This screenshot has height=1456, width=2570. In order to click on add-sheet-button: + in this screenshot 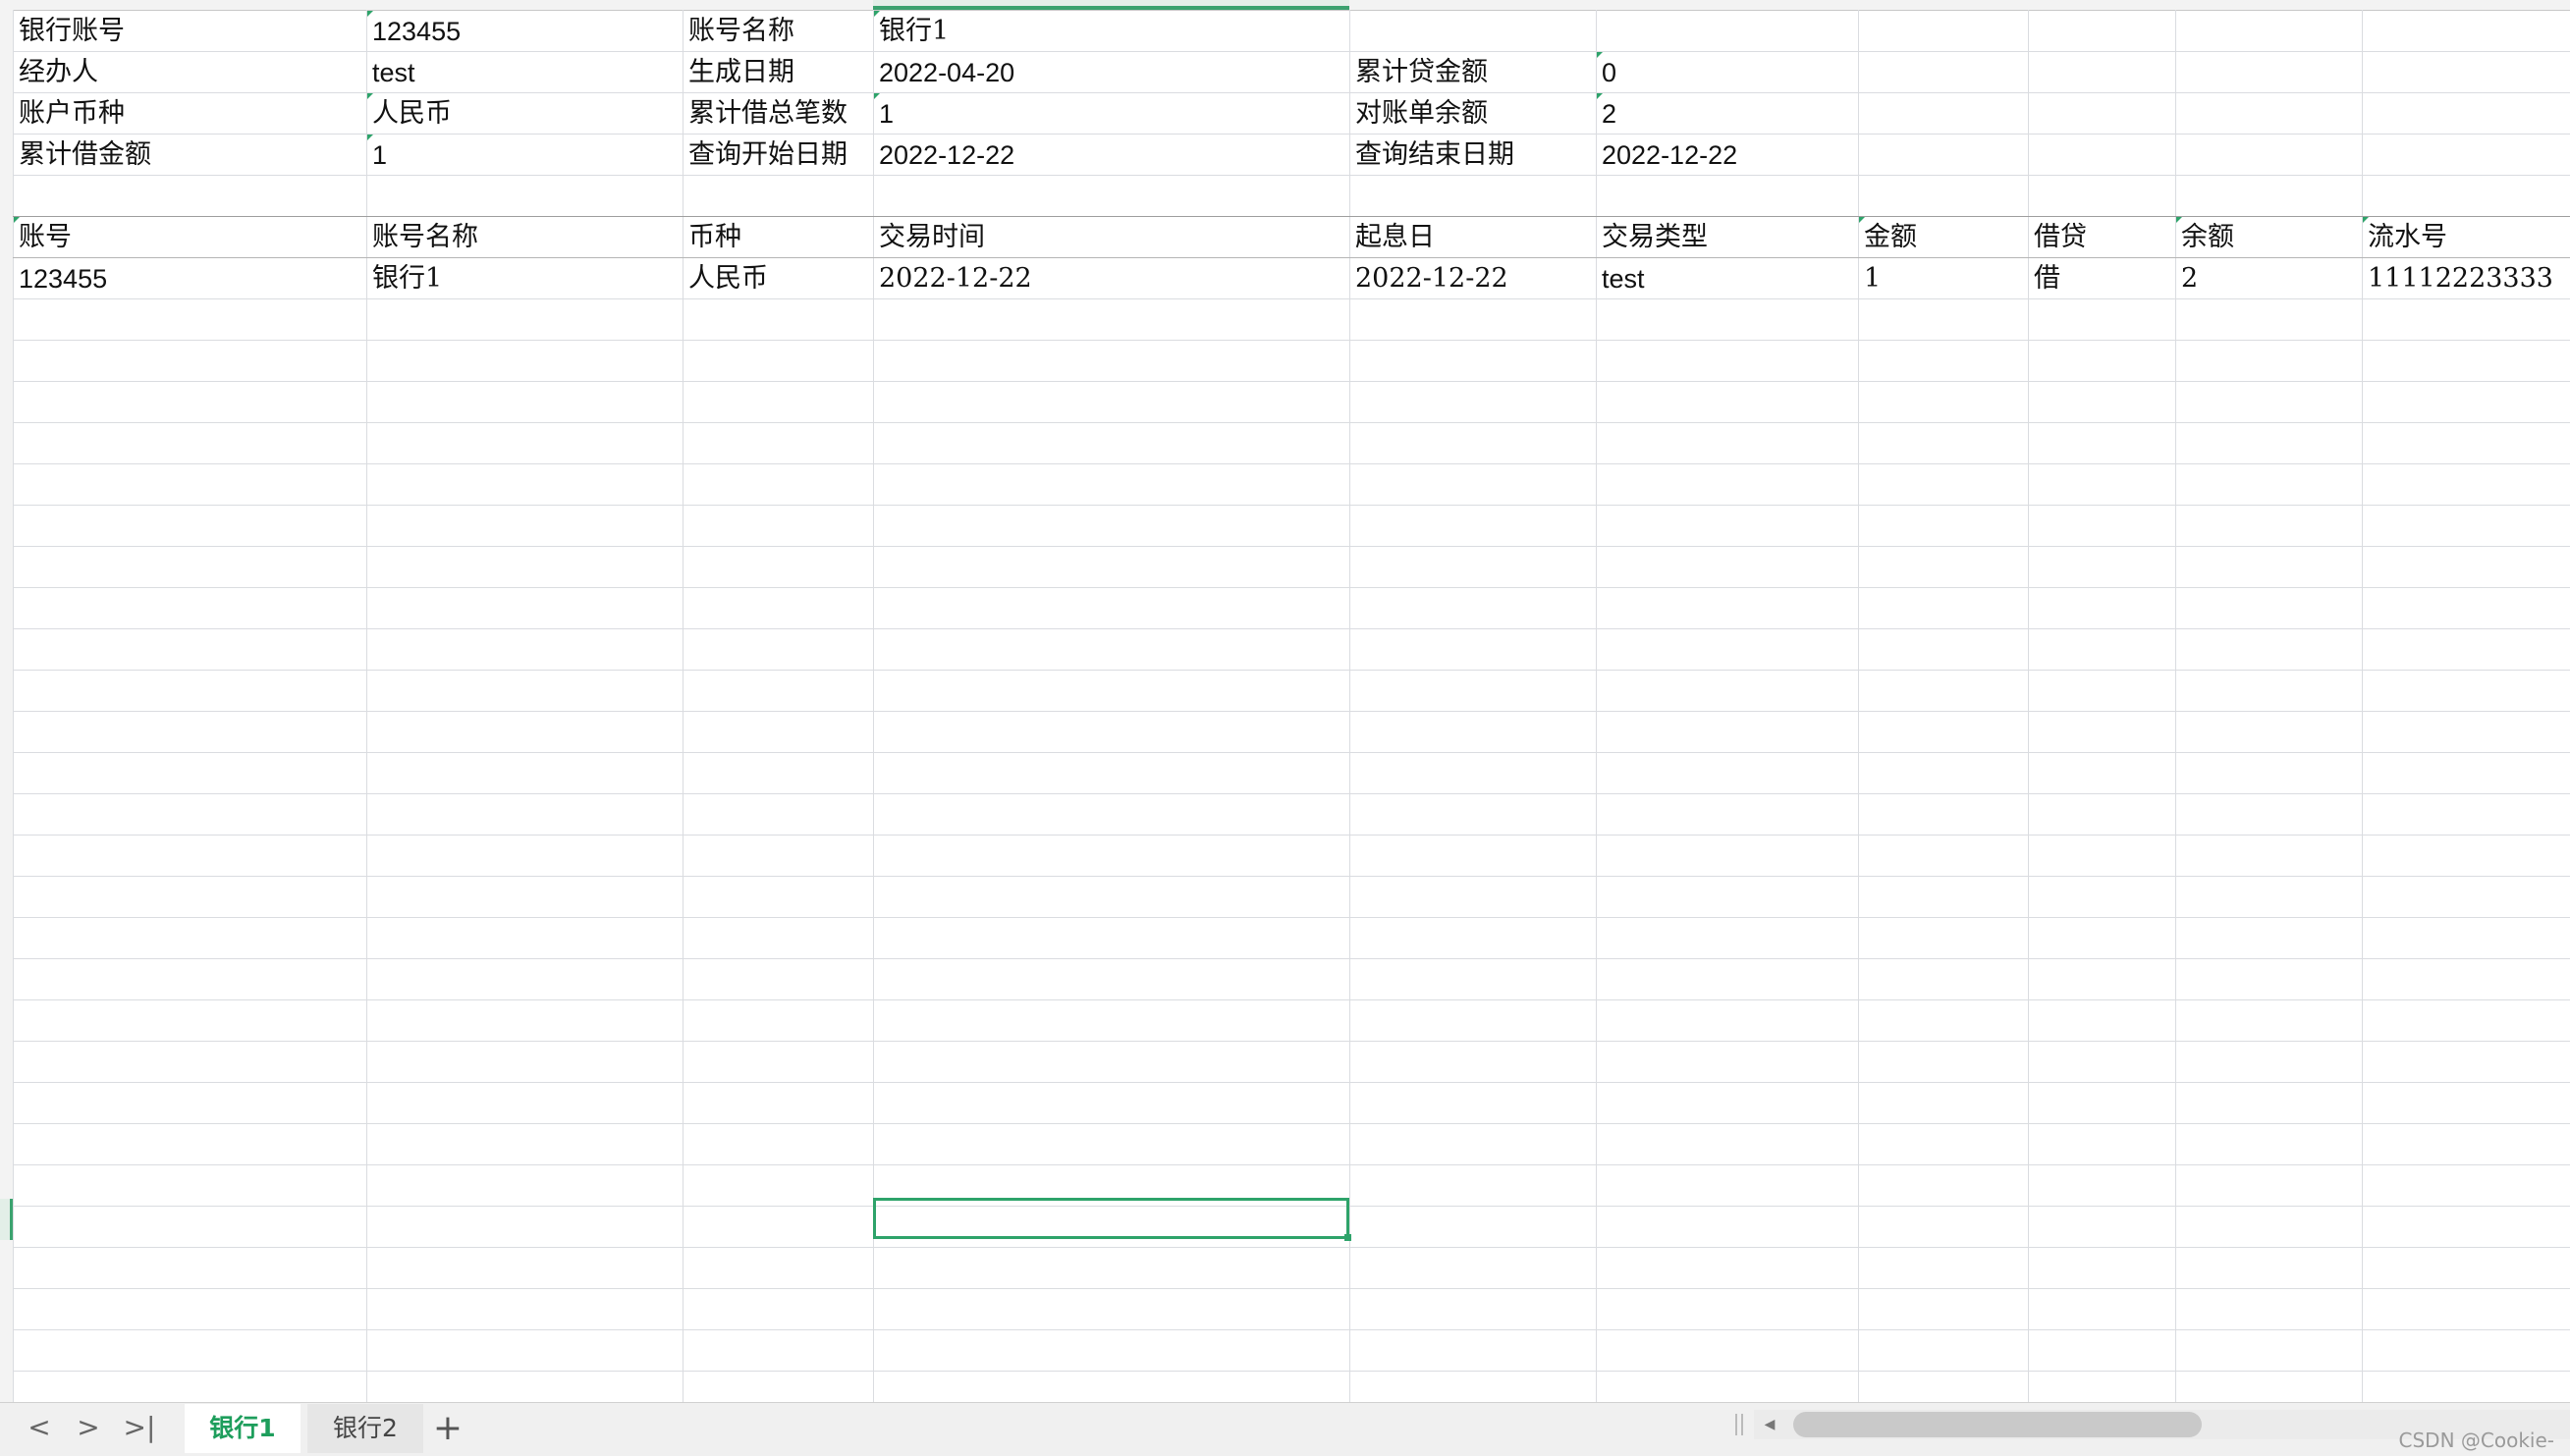, I will do `click(447, 1428)`.